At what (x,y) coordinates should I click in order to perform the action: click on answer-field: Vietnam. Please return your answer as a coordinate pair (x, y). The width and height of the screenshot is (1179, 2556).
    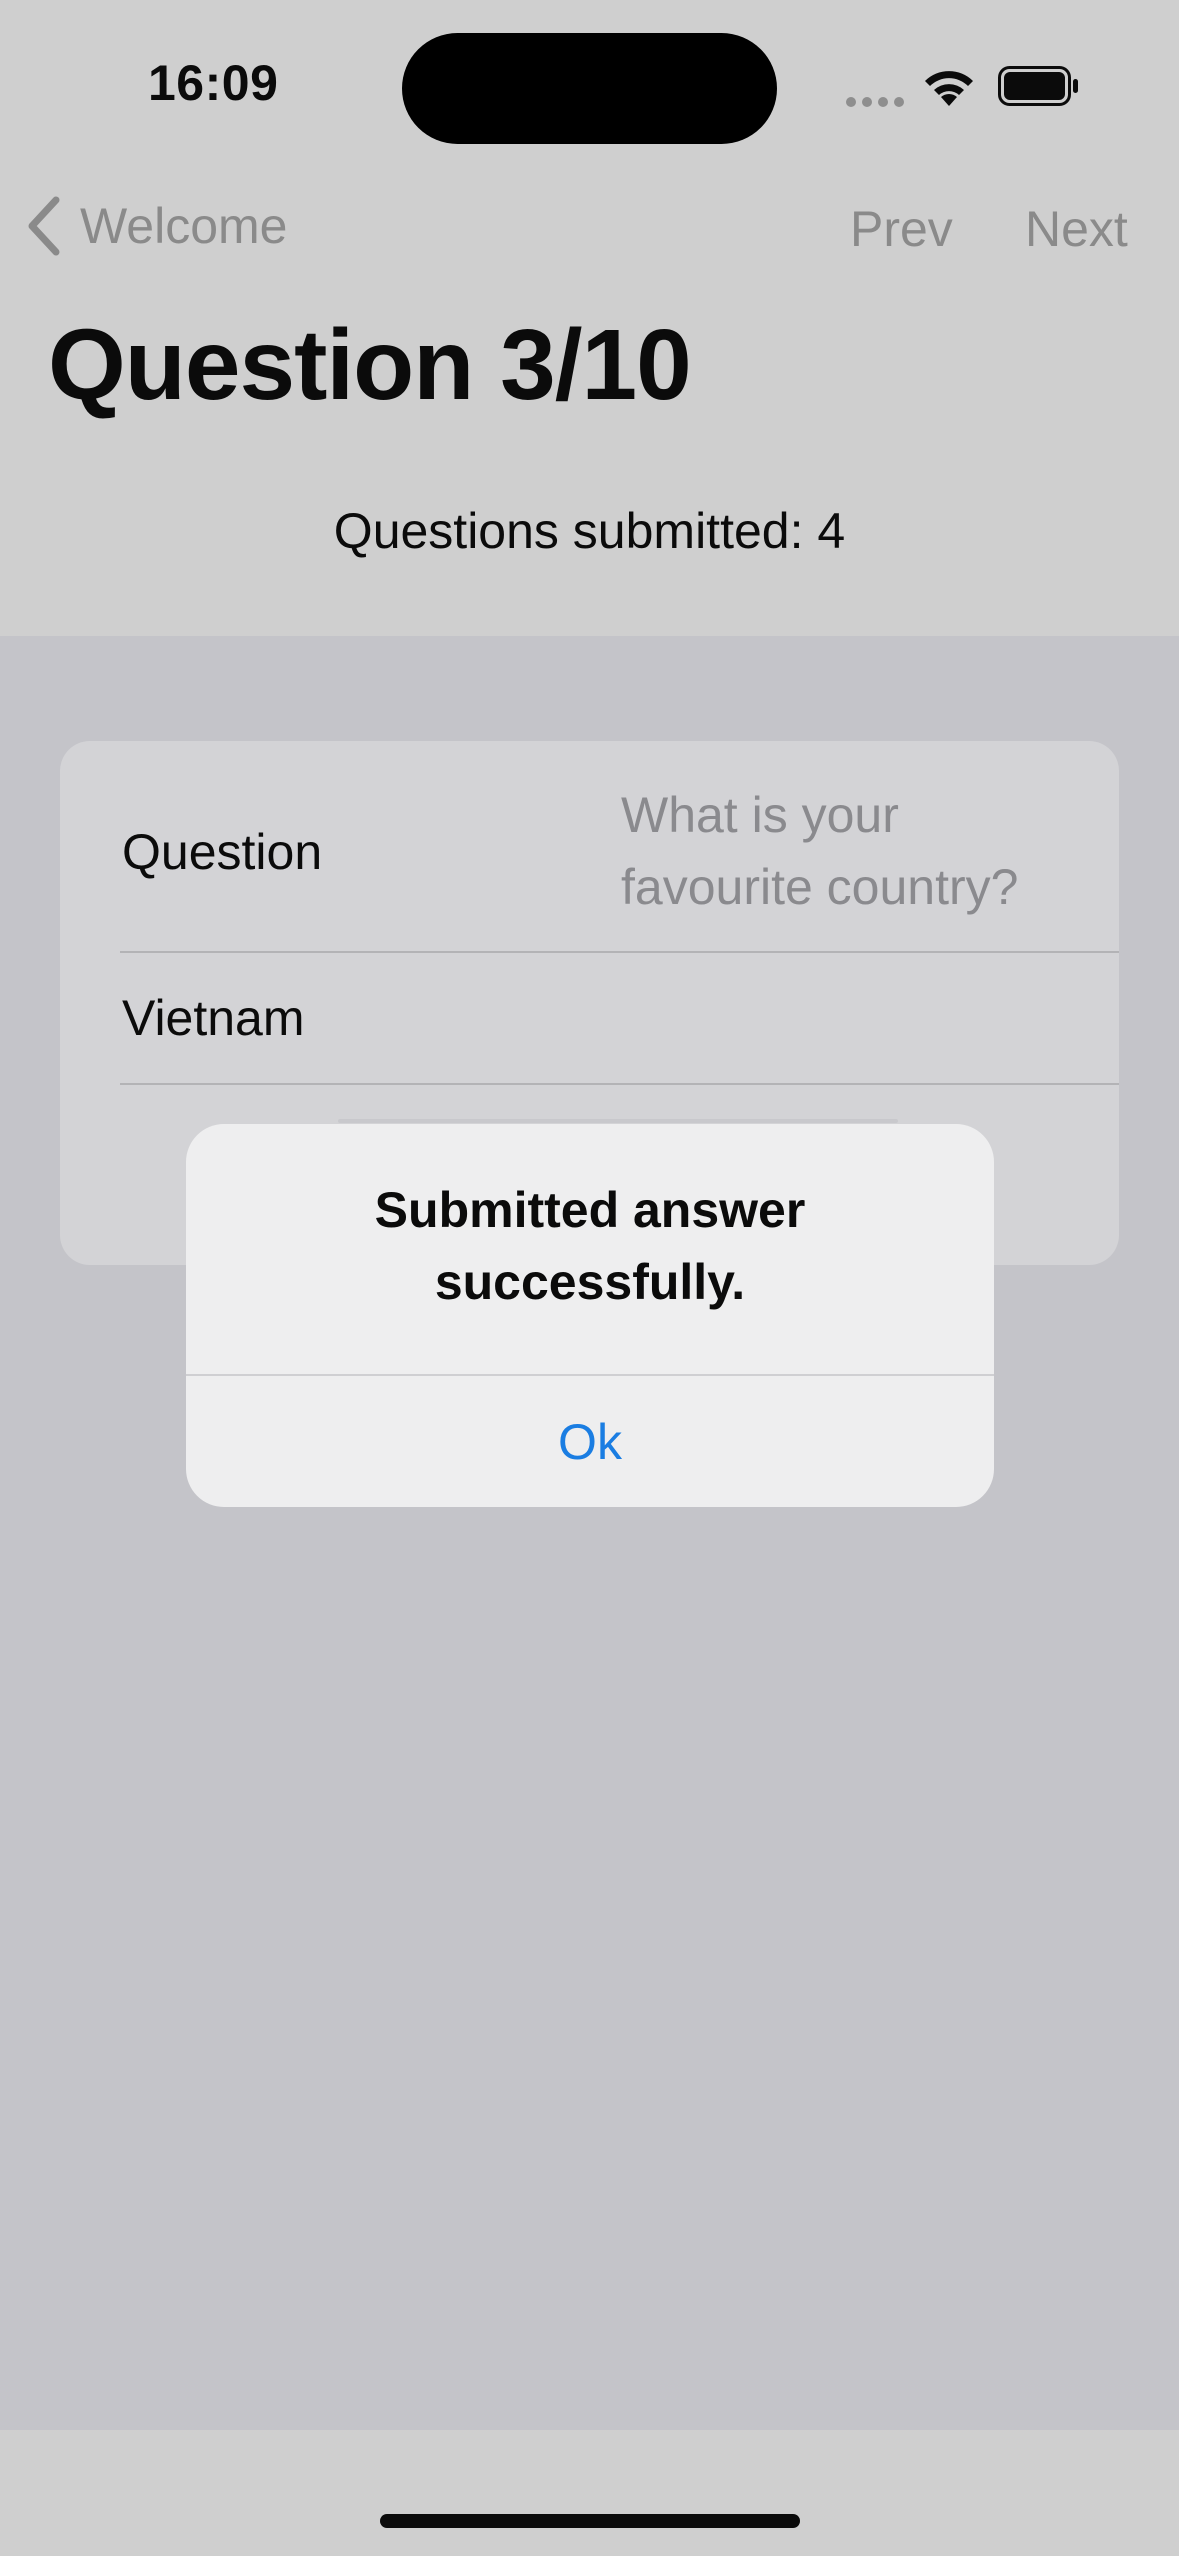
    Looking at the image, I should click on (213, 1018).